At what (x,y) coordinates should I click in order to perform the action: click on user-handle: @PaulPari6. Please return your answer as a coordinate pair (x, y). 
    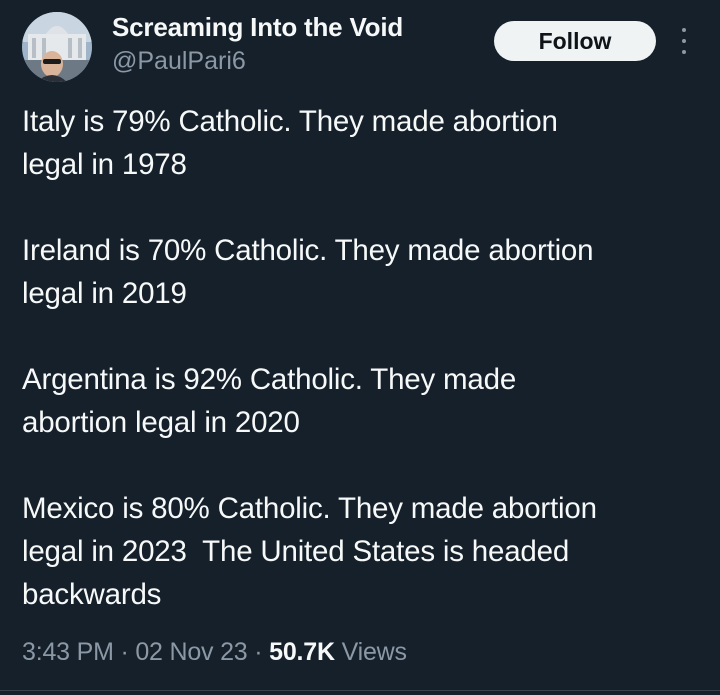
    Looking at the image, I should click on (179, 61).